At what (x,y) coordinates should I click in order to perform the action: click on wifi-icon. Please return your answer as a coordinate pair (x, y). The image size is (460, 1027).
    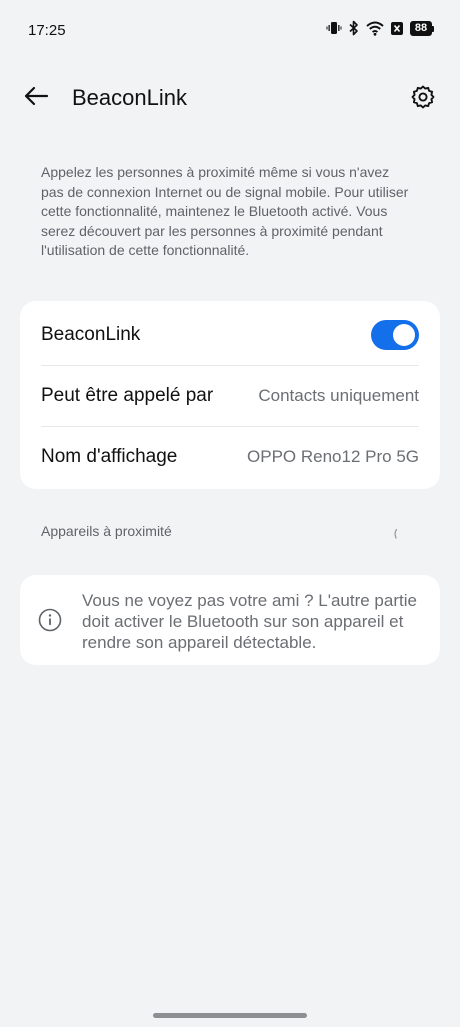
    Looking at the image, I should click on (375, 28).